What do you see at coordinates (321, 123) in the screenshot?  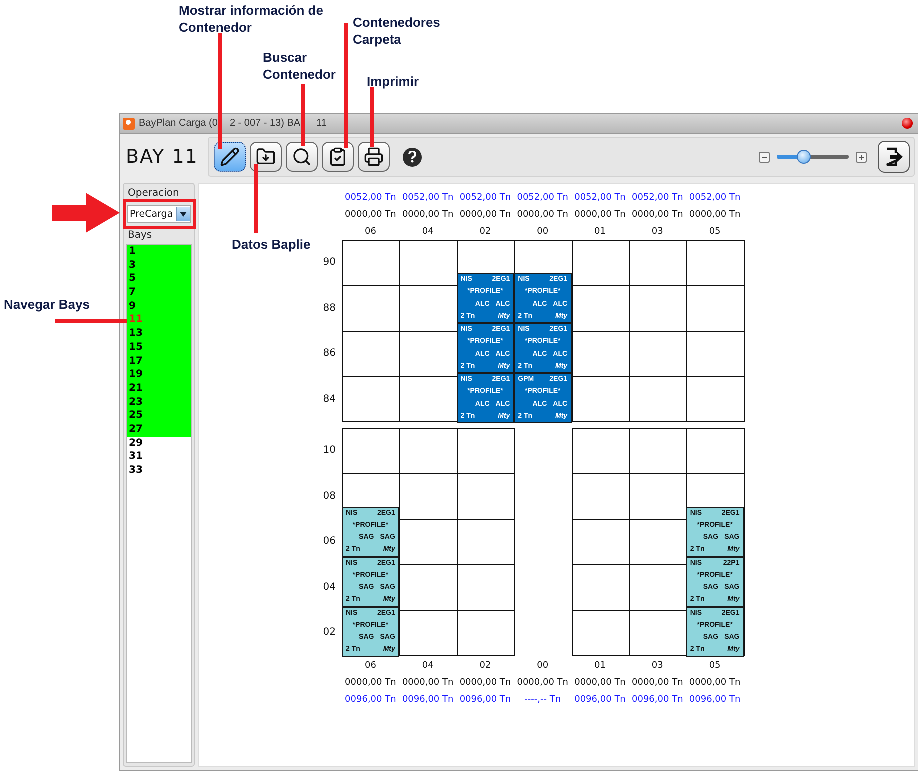 I see `window-title: 11` at bounding box center [321, 123].